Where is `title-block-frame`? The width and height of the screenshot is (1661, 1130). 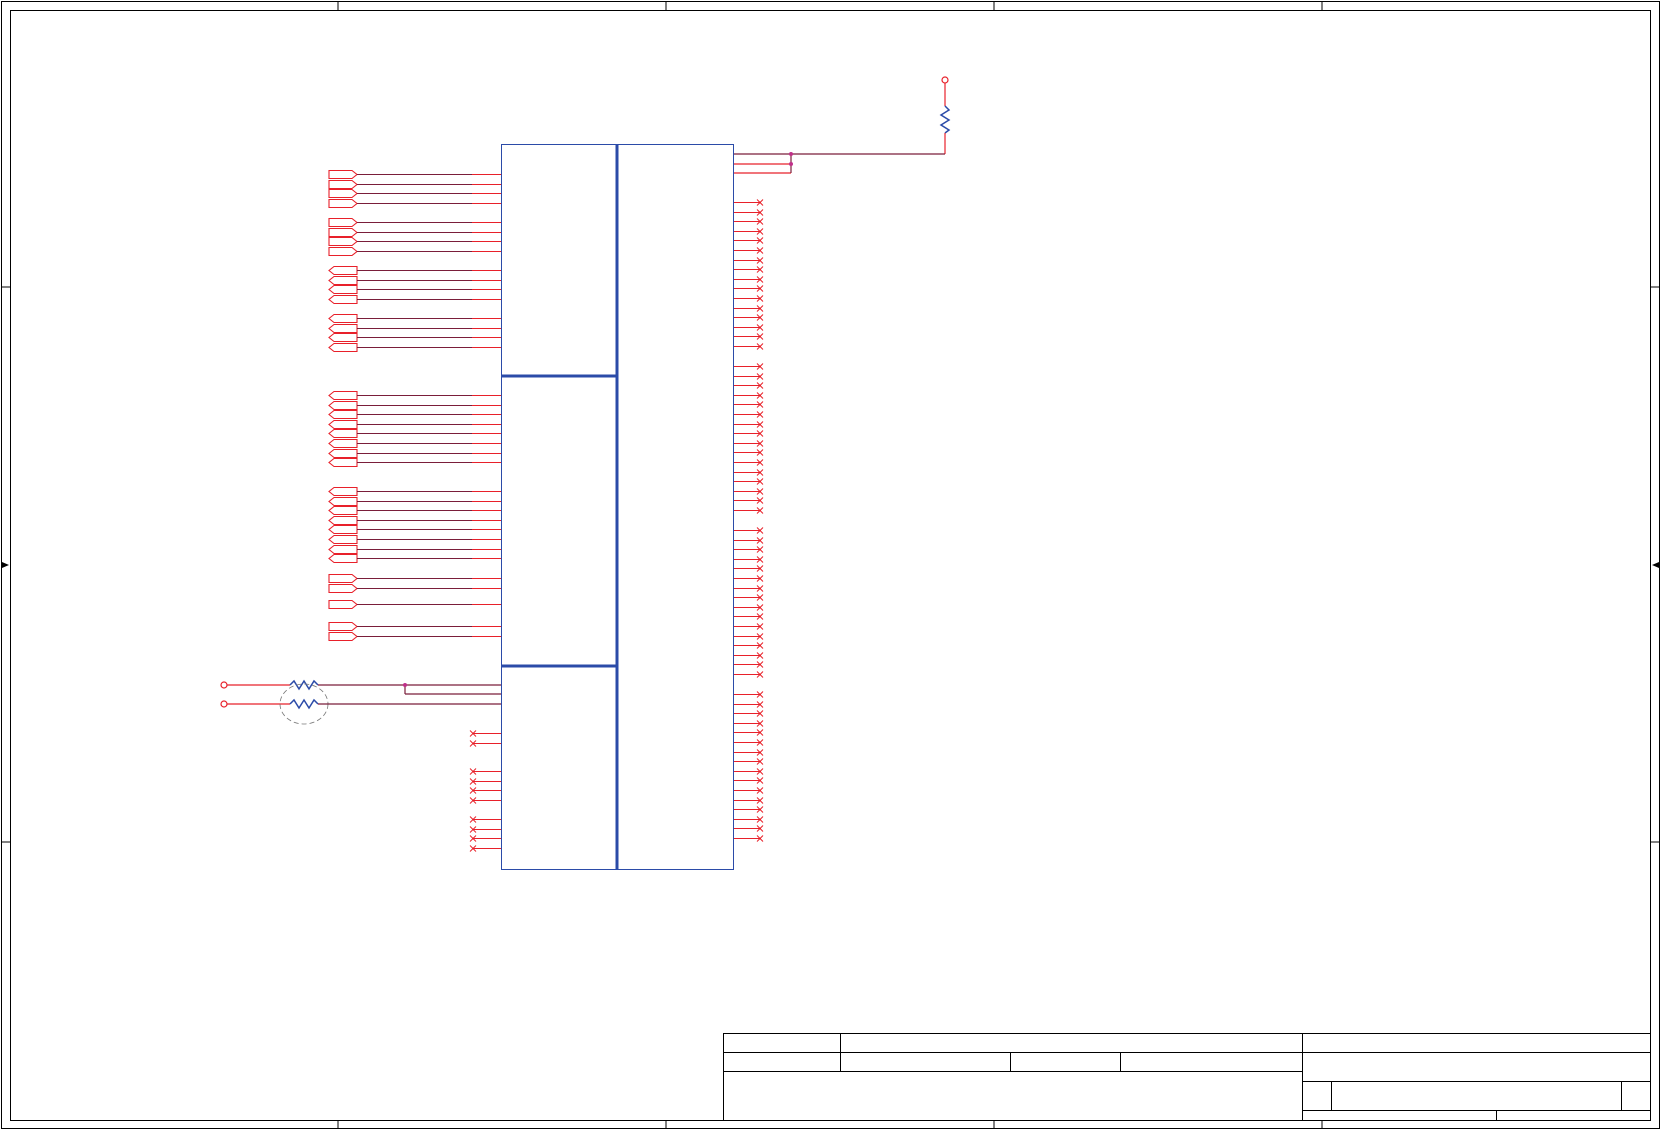 title-block-frame is located at coordinates (1187, 1077).